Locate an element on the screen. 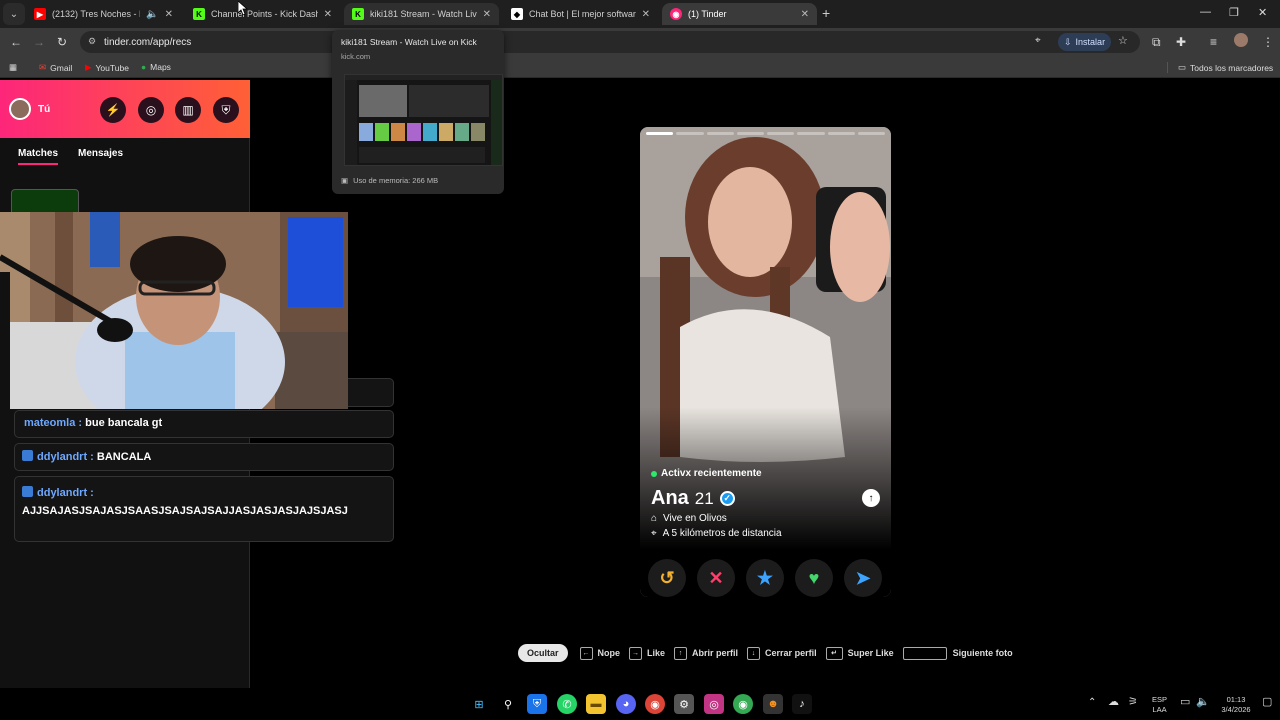 This screenshot has height=720, width=1280. shield-icon: ⛨ is located at coordinates (226, 110).